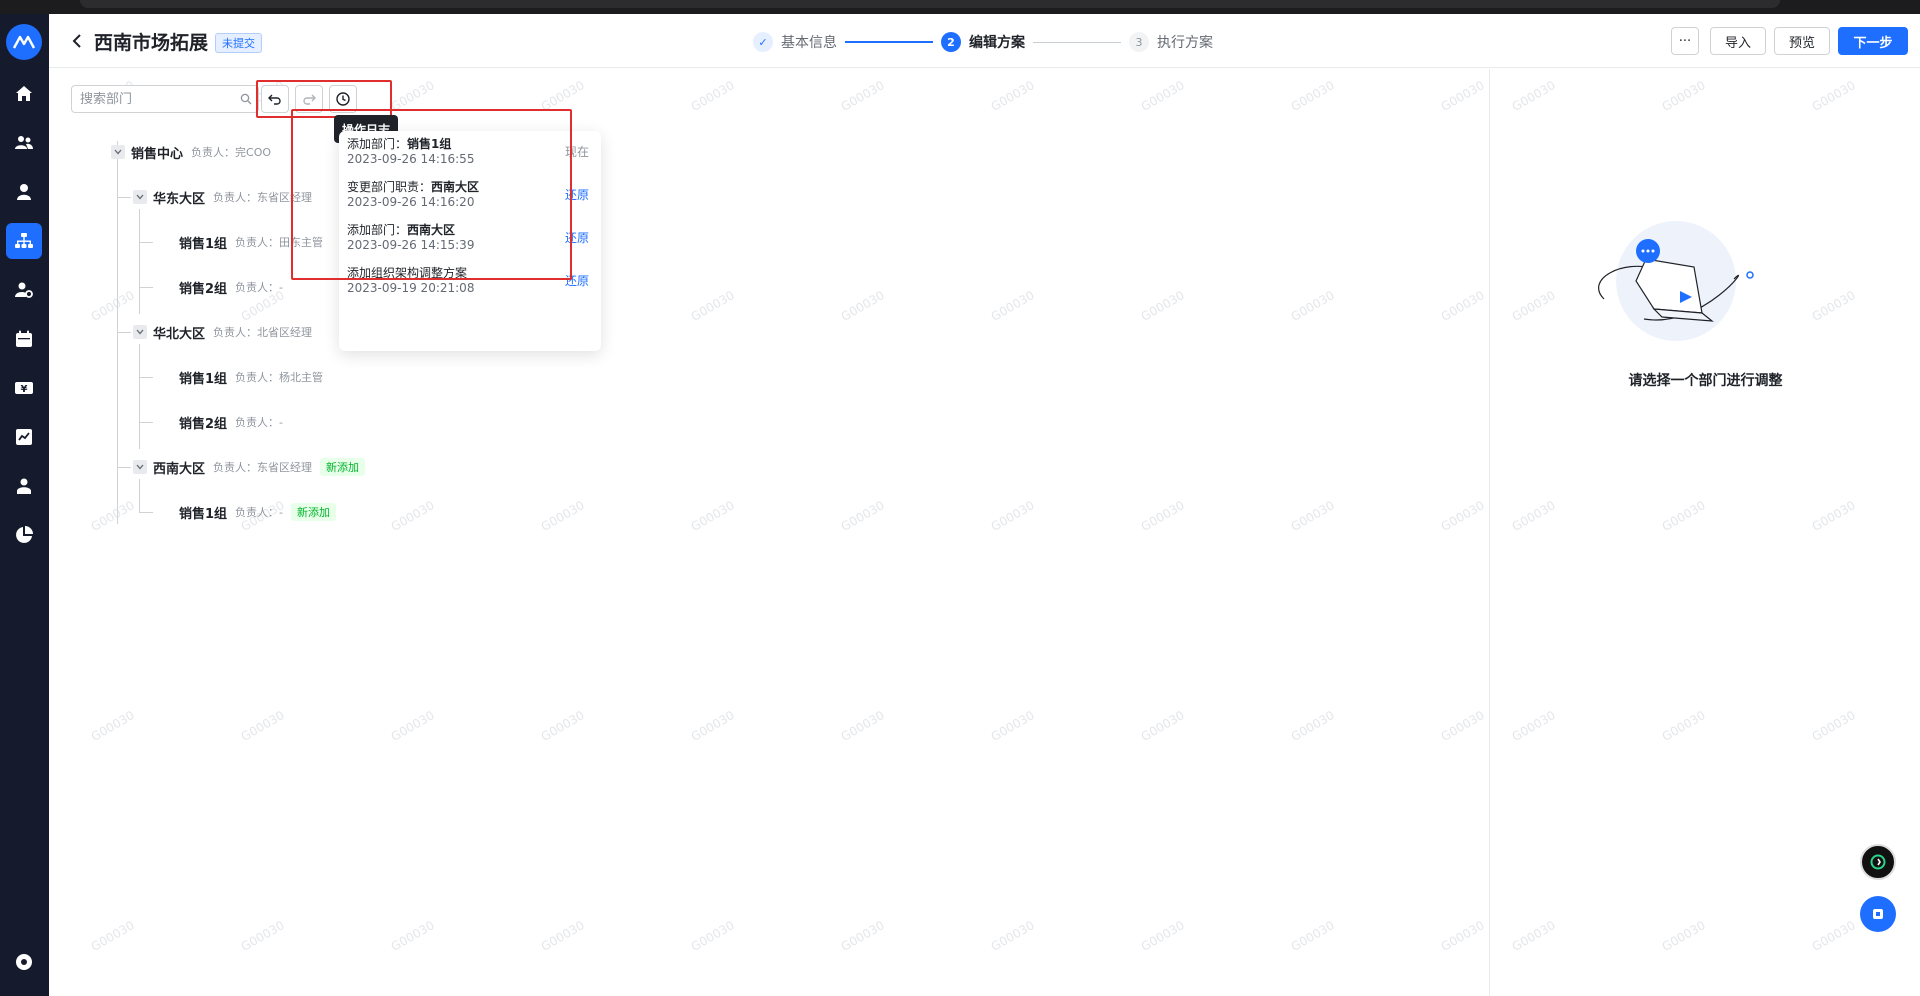 This screenshot has height=996, width=1920. I want to click on org-chart-icon, so click(24, 241).